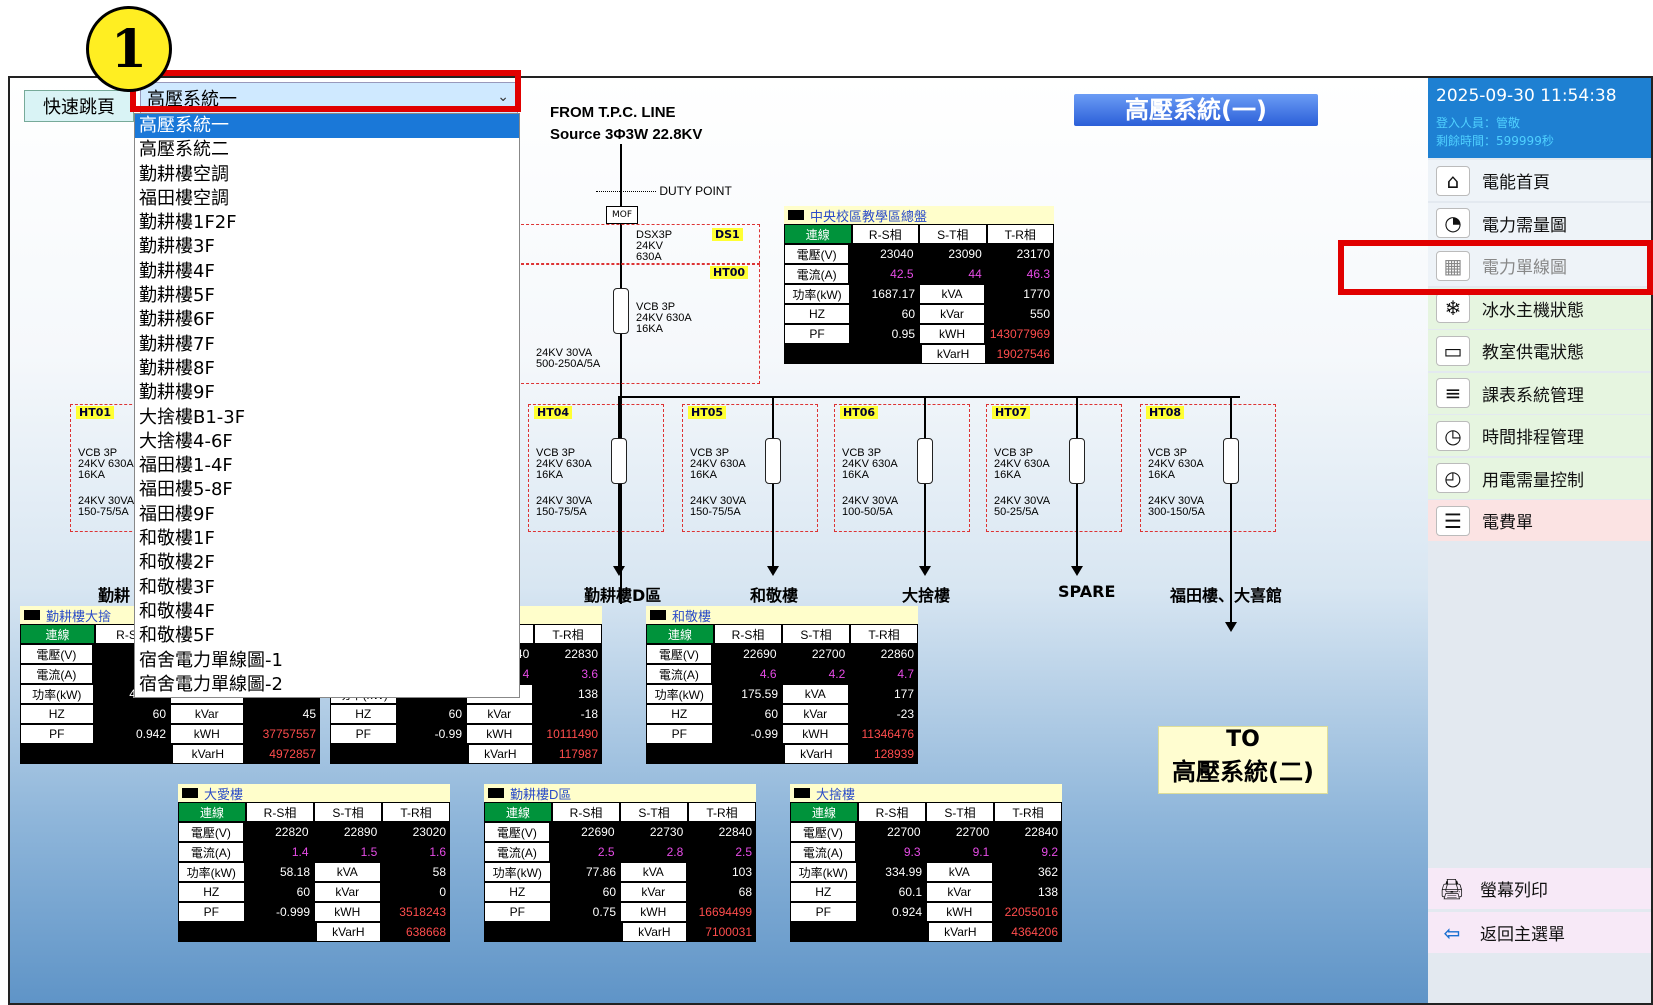 This screenshot has width=1653, height=1005. I want to click on dropdown-option: 勤耕樓7F, so click(327, 345).